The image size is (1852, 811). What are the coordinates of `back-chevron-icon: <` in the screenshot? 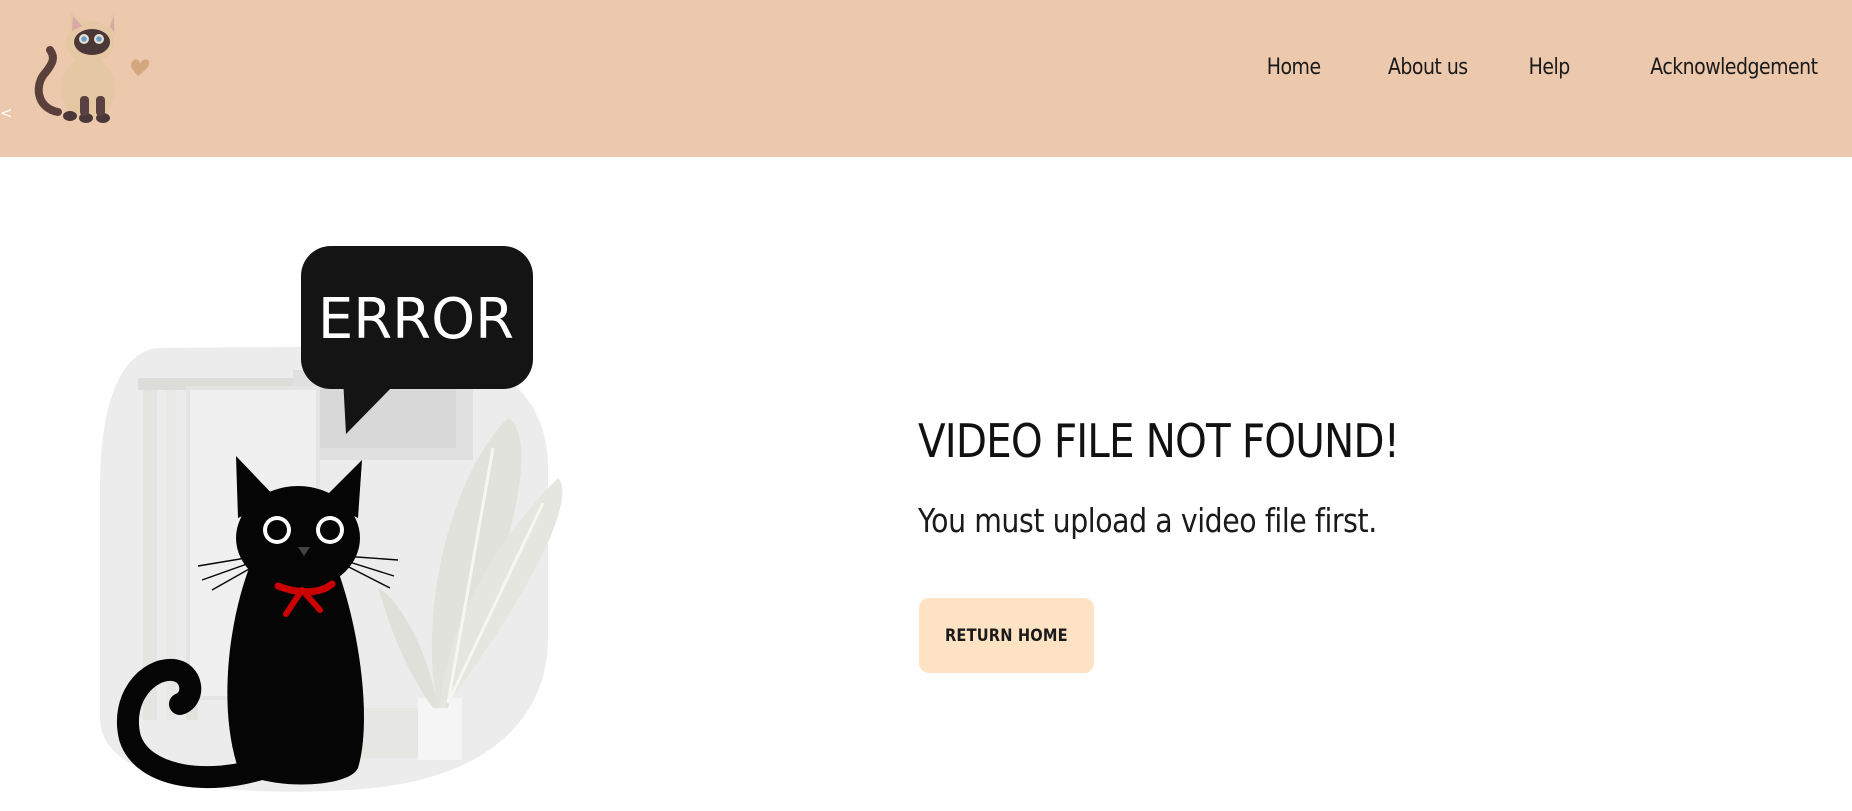 It's located at (6, 113).